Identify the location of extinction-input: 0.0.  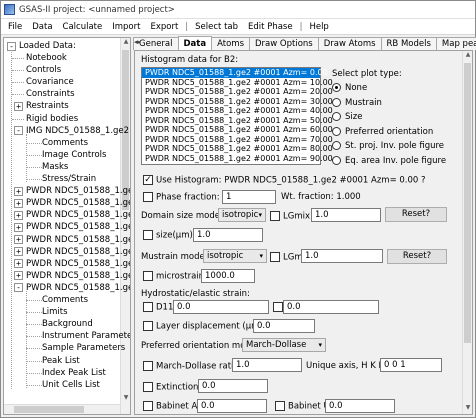
(233, 386).